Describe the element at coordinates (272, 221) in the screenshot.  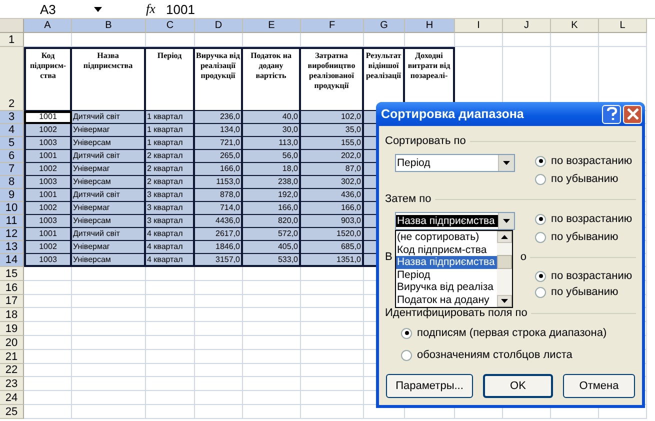
I see `table-cell: 820,0` at that location.